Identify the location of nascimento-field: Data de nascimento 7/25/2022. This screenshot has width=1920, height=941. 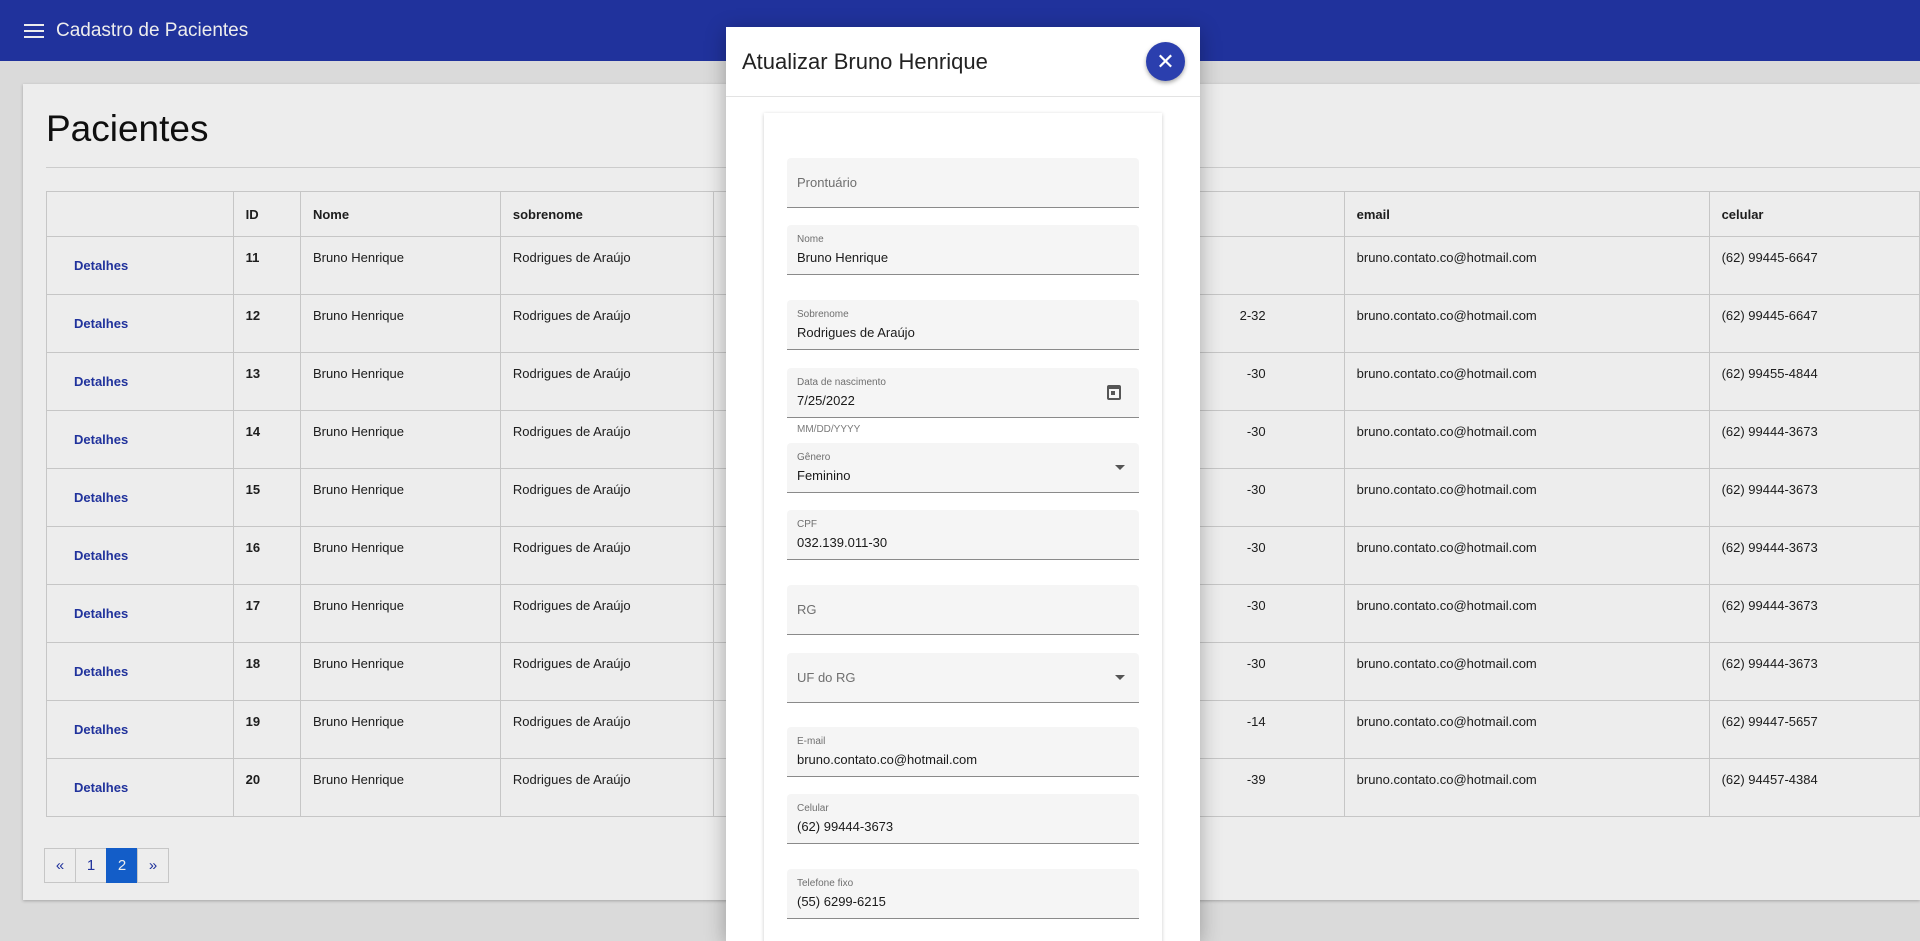
(963, 393).